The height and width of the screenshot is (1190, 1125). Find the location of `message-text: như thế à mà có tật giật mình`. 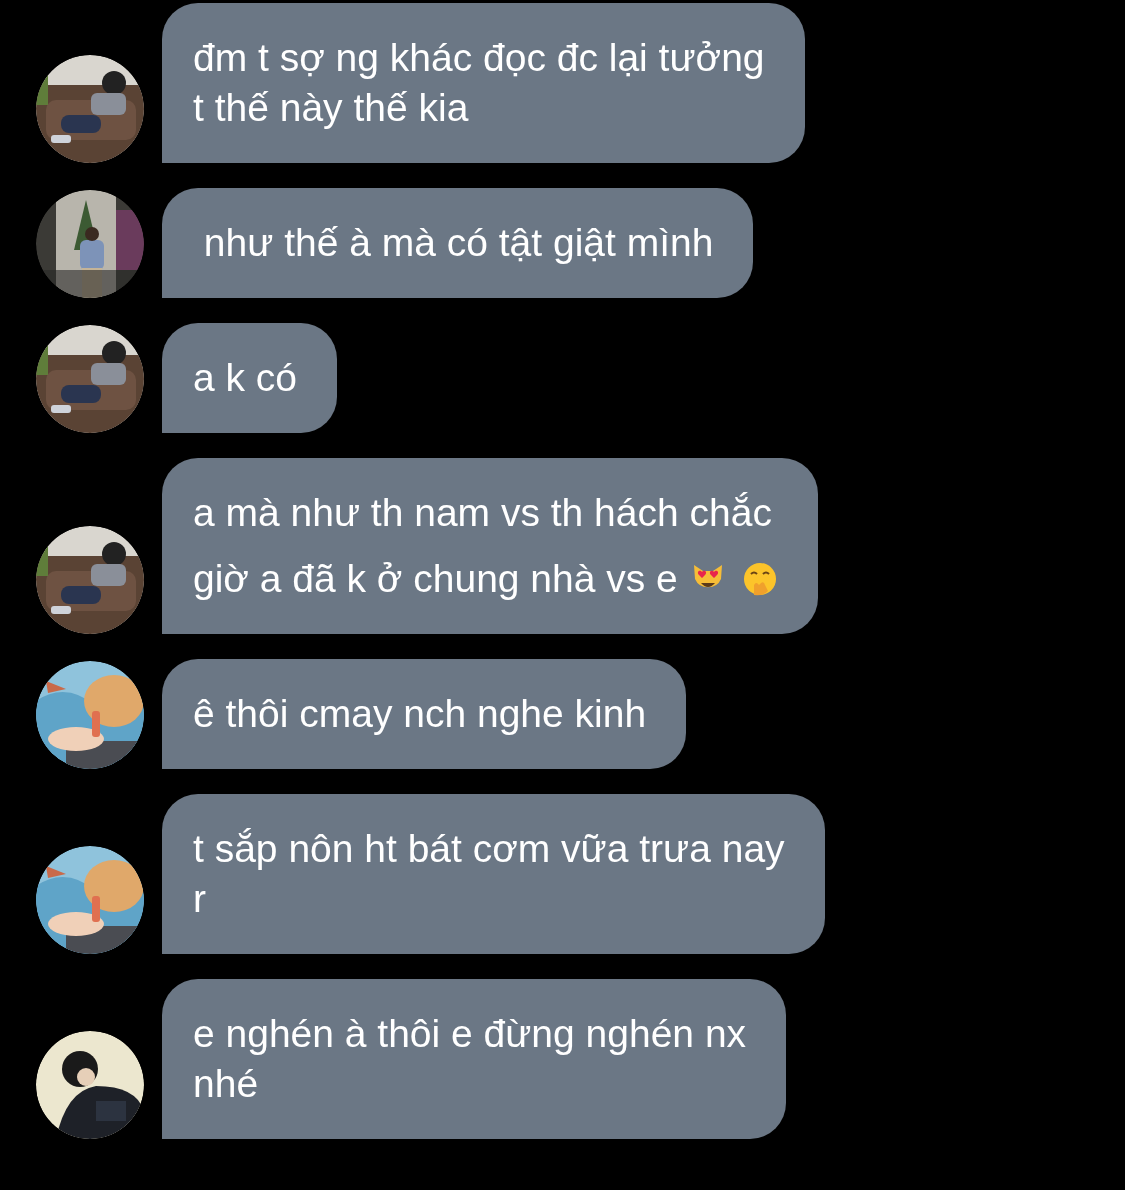

message-text: như thế à mà có tật giật mình is located at coordinates (458, 243).